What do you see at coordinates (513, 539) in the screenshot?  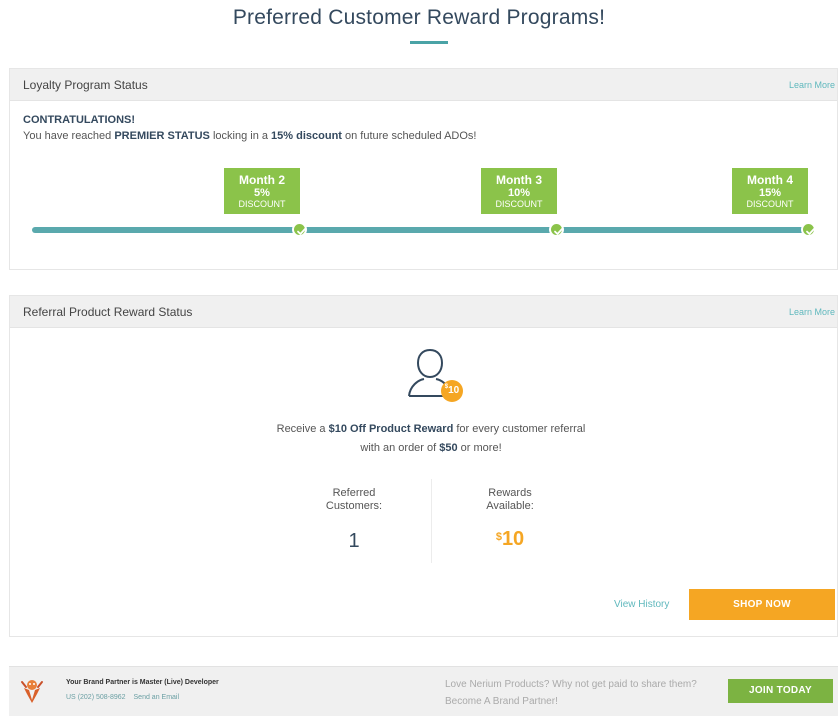 I see `rewards-amount: 10` at bounding box center [513, 539].